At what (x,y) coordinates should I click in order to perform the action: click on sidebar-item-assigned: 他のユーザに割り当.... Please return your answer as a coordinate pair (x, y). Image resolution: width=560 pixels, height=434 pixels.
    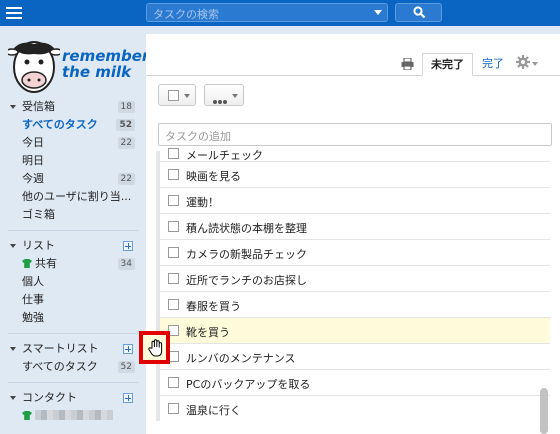
    Looking at the image, I should click on (73, 197).